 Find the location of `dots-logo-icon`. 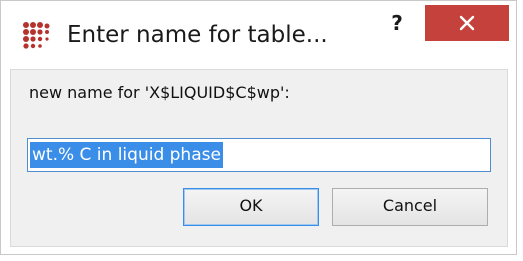

dots-logo-icon is located at coordinates (38, 36).